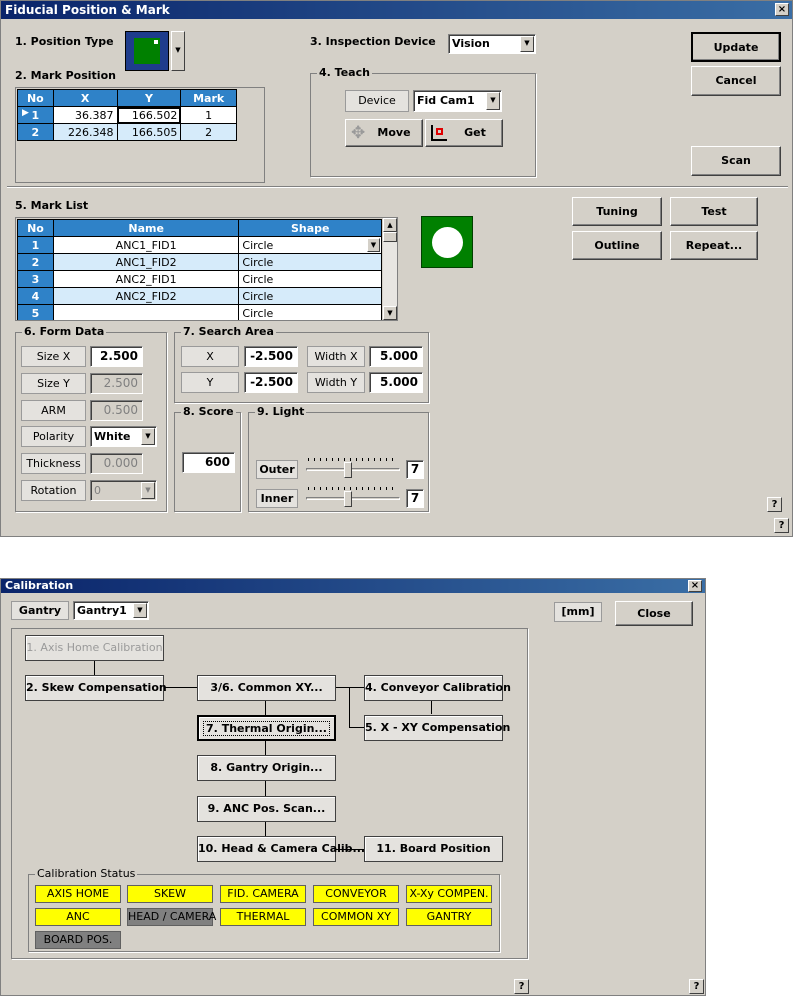 The width and height of the screenshot is (793, 996). What do you see at coordinates (390, 269) in the screenshot?
I see `mark-list-scrollbar: ▲ ▼` at bounding box center [390, 269].